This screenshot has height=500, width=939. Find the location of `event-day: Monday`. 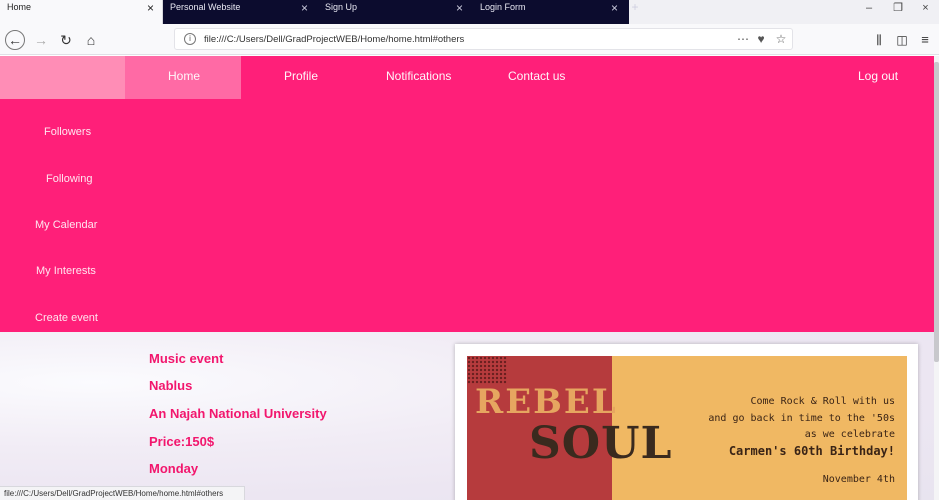

event-day: Monday is located at coordinates (174, 468).